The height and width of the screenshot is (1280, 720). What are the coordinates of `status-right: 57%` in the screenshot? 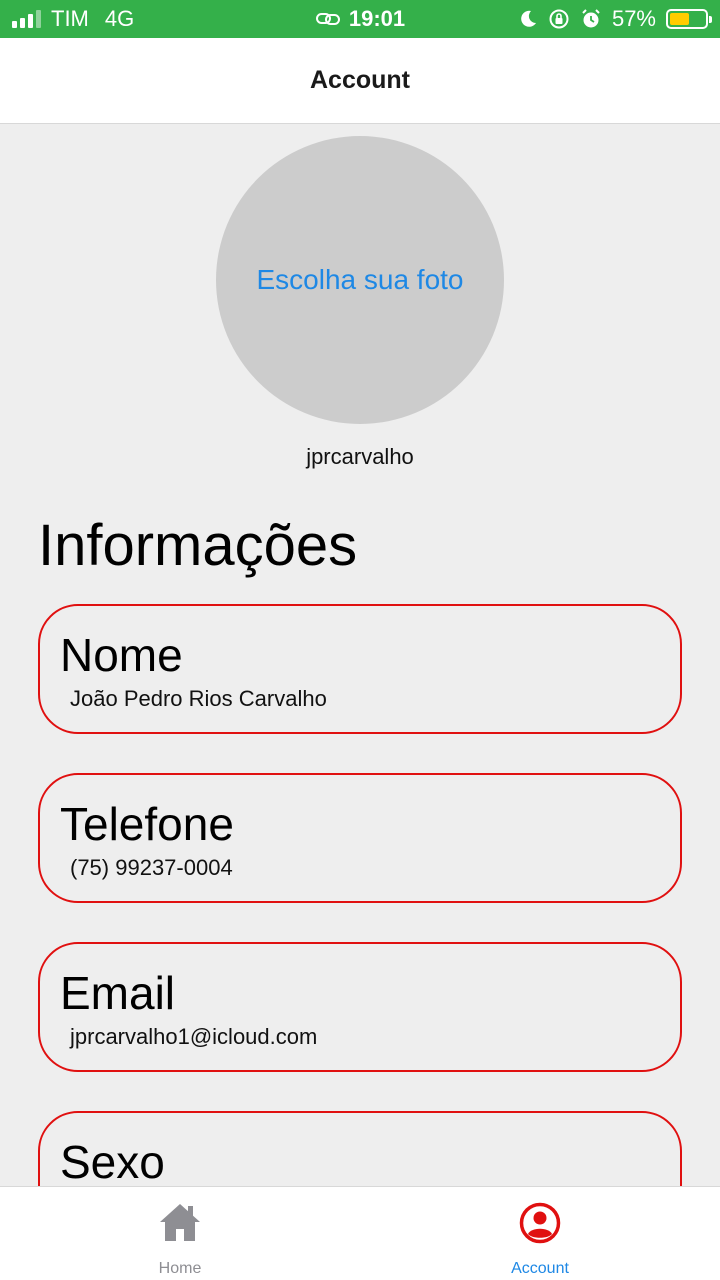 It's located at (615, 19).